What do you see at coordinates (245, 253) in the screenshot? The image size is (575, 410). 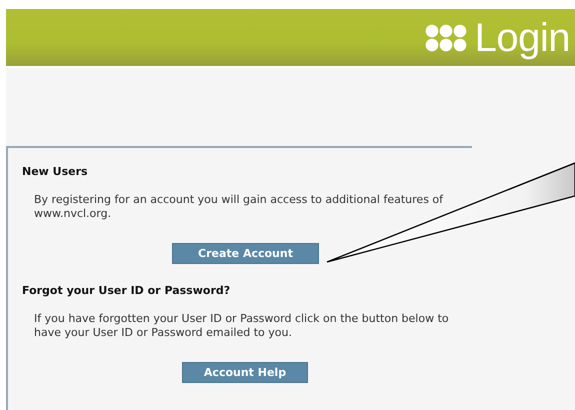 I see `create-account-button: Create Account` at bounding box center [245, 253].